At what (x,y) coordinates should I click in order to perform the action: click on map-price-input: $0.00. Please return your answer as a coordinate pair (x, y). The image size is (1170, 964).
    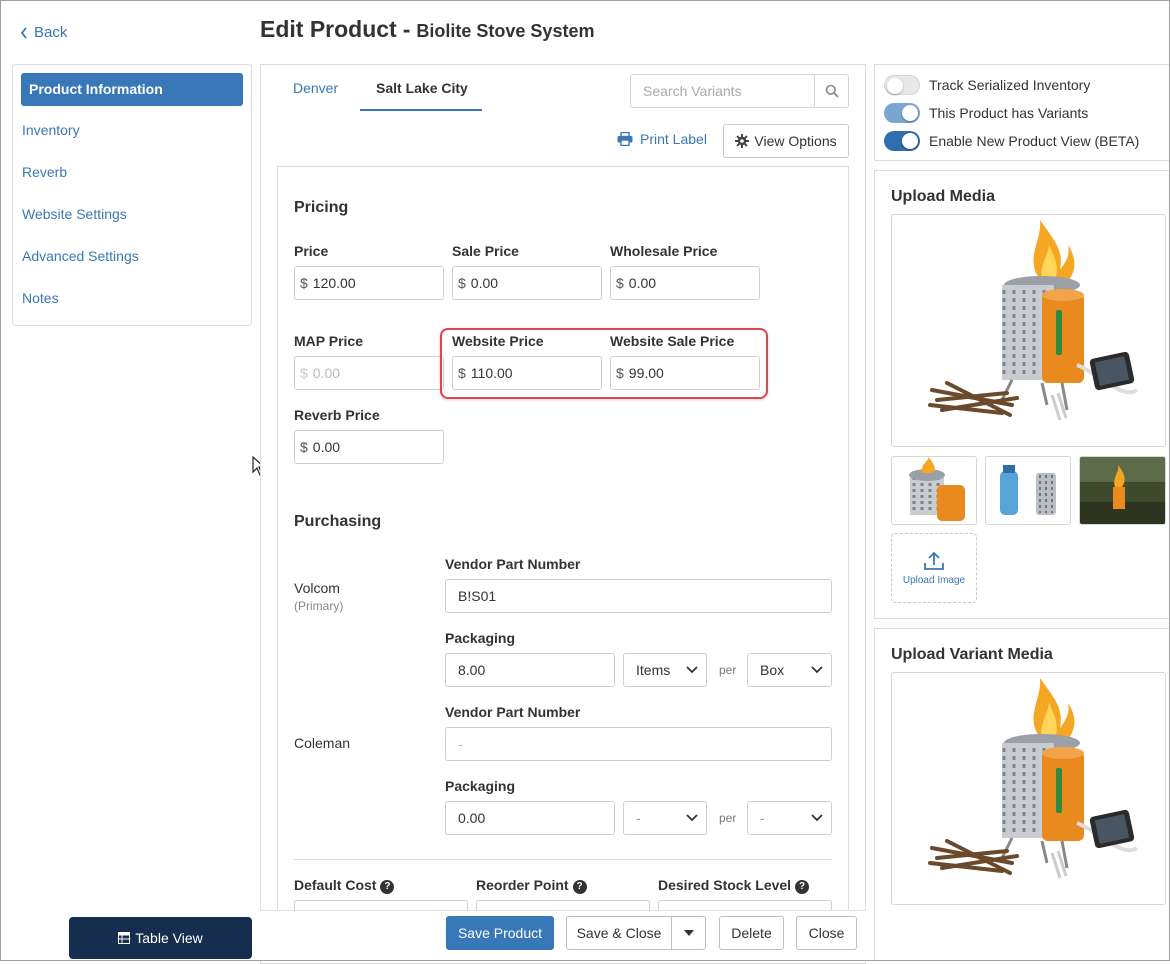
    Looking at the image, I should click on (369, 373).